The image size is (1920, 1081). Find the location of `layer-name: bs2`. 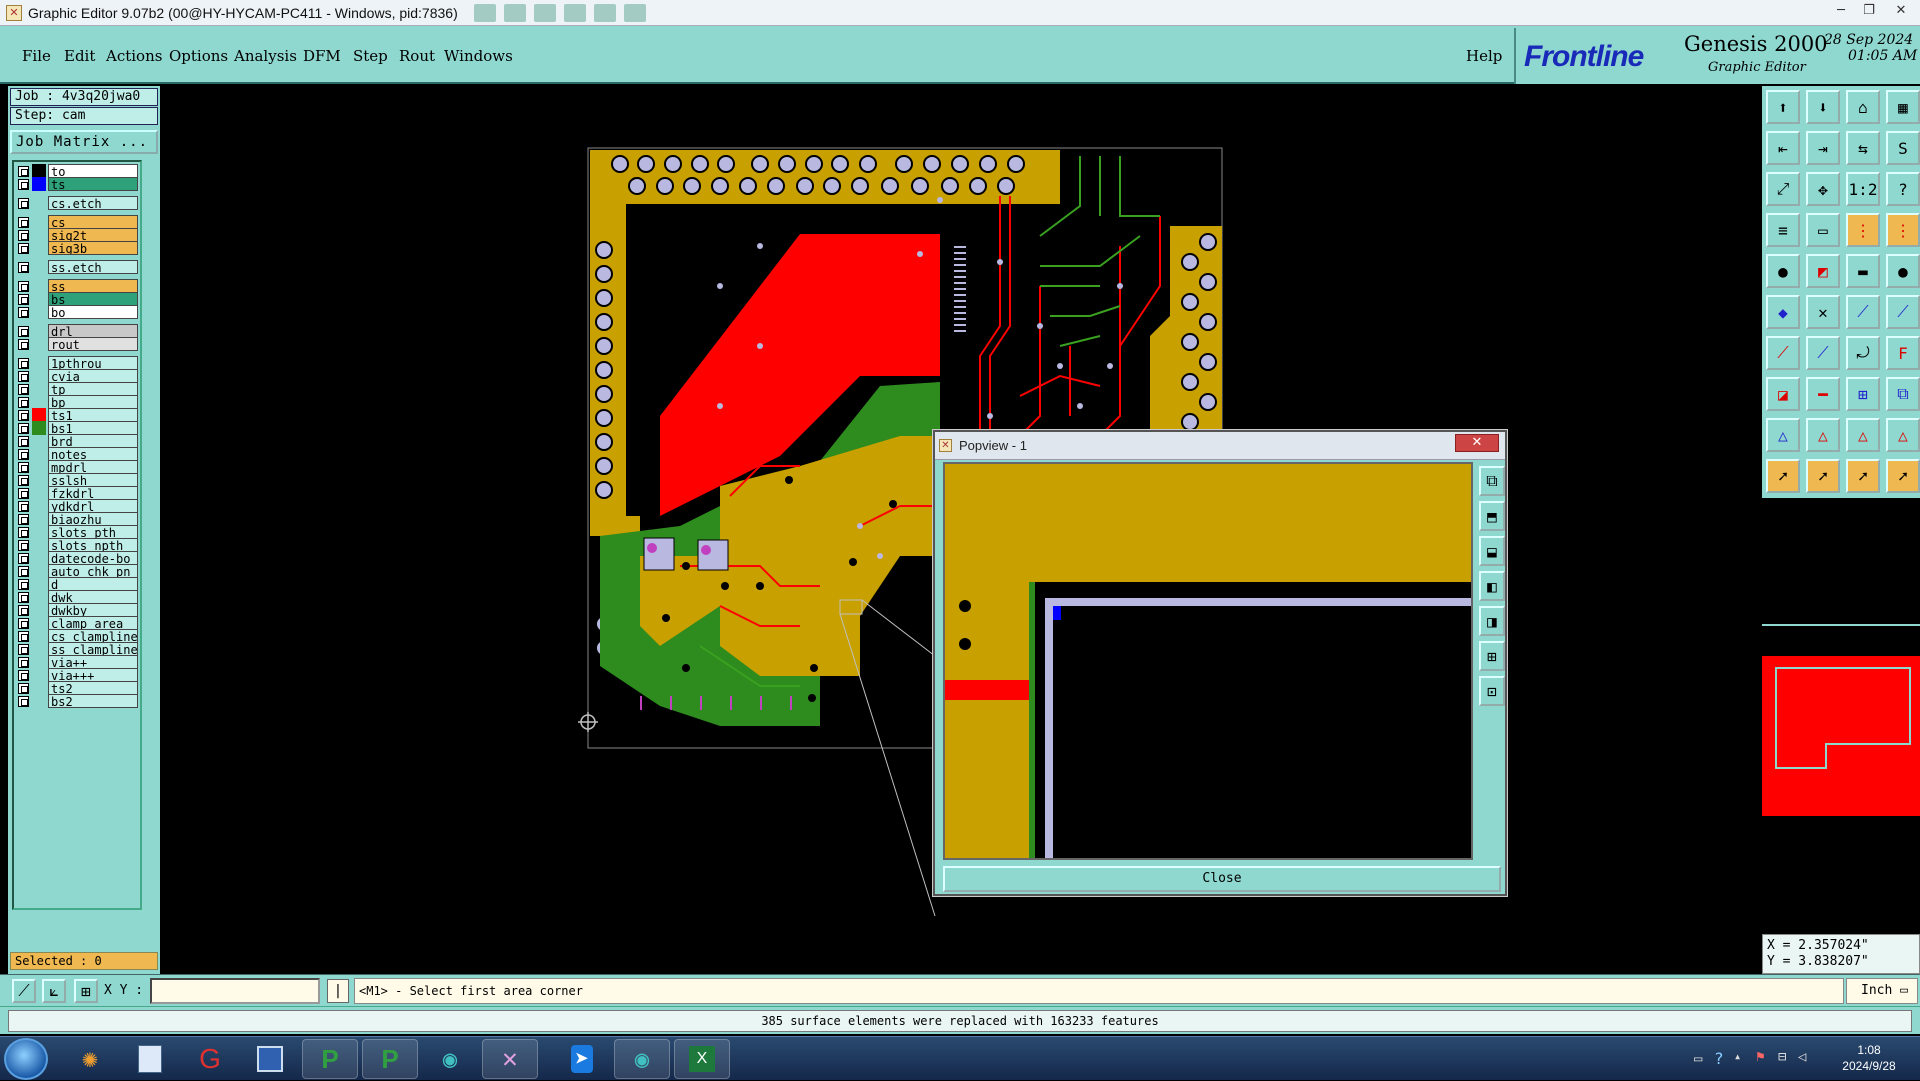

layer-name: bs2 is located at coordinates (93, 701).